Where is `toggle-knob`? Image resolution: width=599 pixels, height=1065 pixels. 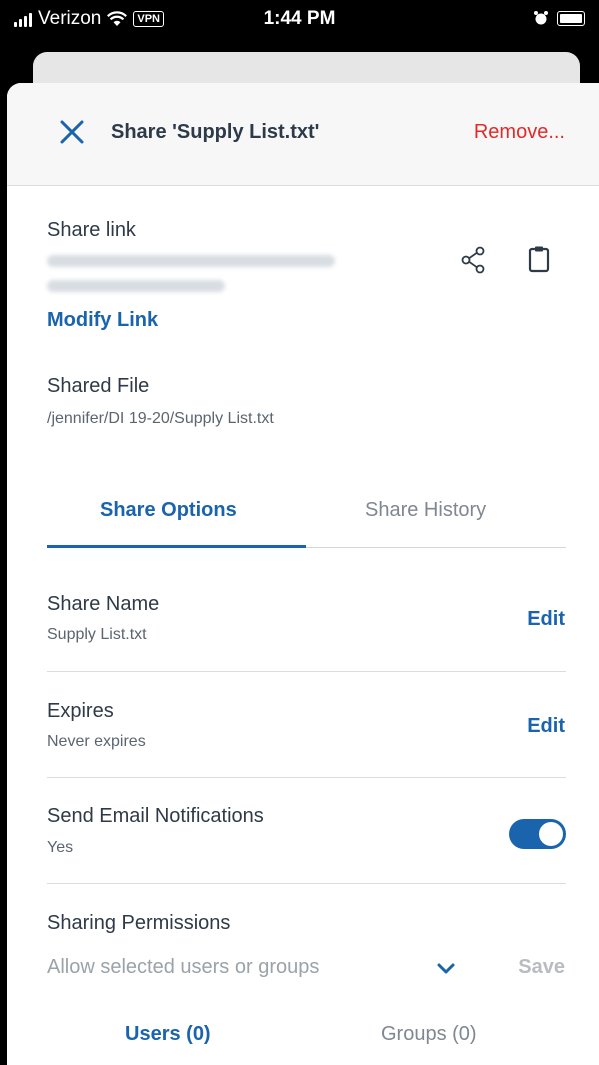
toggle-knob is located at coordinates (551, 834).